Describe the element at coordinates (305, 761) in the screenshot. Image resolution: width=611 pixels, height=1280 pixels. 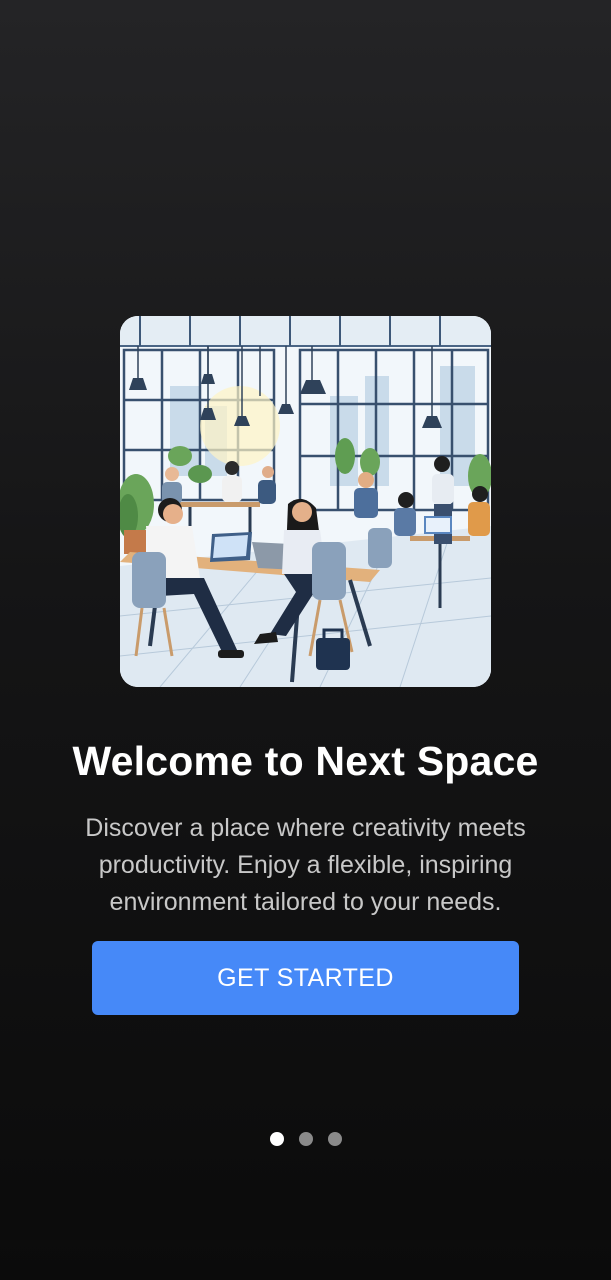
I see `welcome-title: Welcome to Next Space` at that location.